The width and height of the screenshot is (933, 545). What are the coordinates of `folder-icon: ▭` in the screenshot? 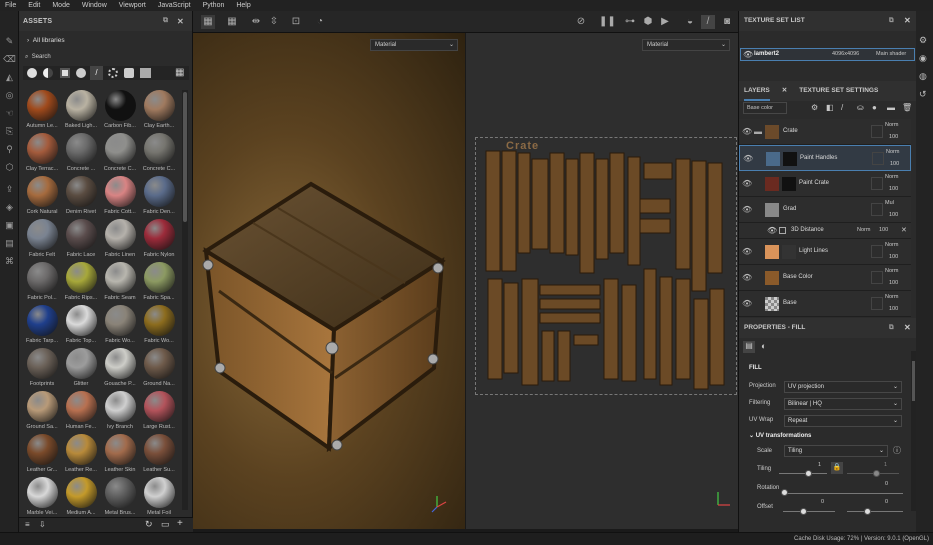 It's located at (165, 524).